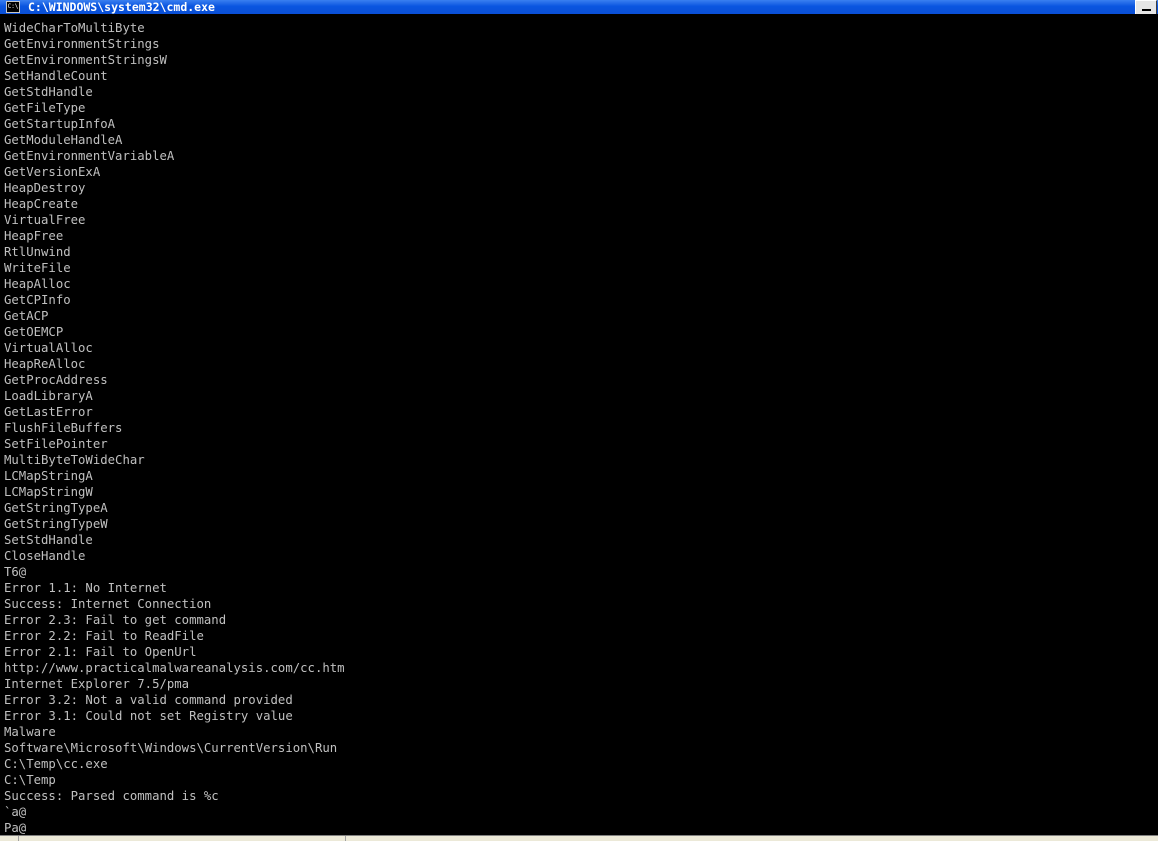 The image size is (1158, 841). I want to click on console-line: GetStringTypeW, so click(56, 524).